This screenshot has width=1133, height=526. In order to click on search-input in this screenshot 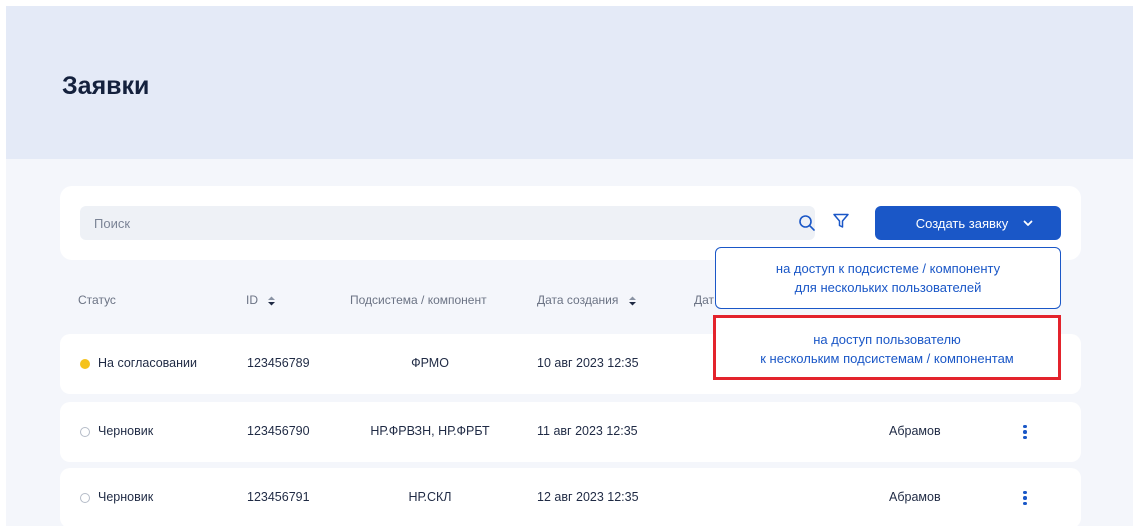, I will do `click(425, 223)`.